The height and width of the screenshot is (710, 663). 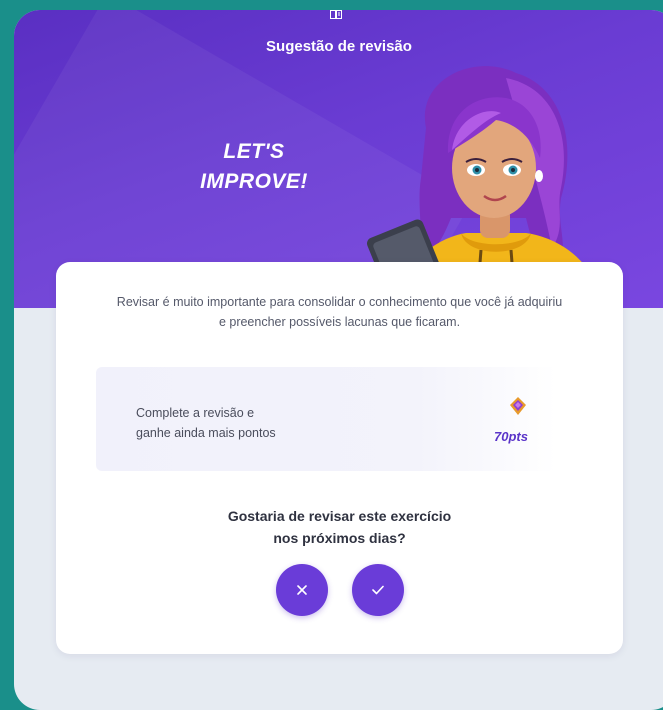 What do you see at coordinates (336, 14) in the screenshot?
I see `book-icon` at bounding box center [336, 14].